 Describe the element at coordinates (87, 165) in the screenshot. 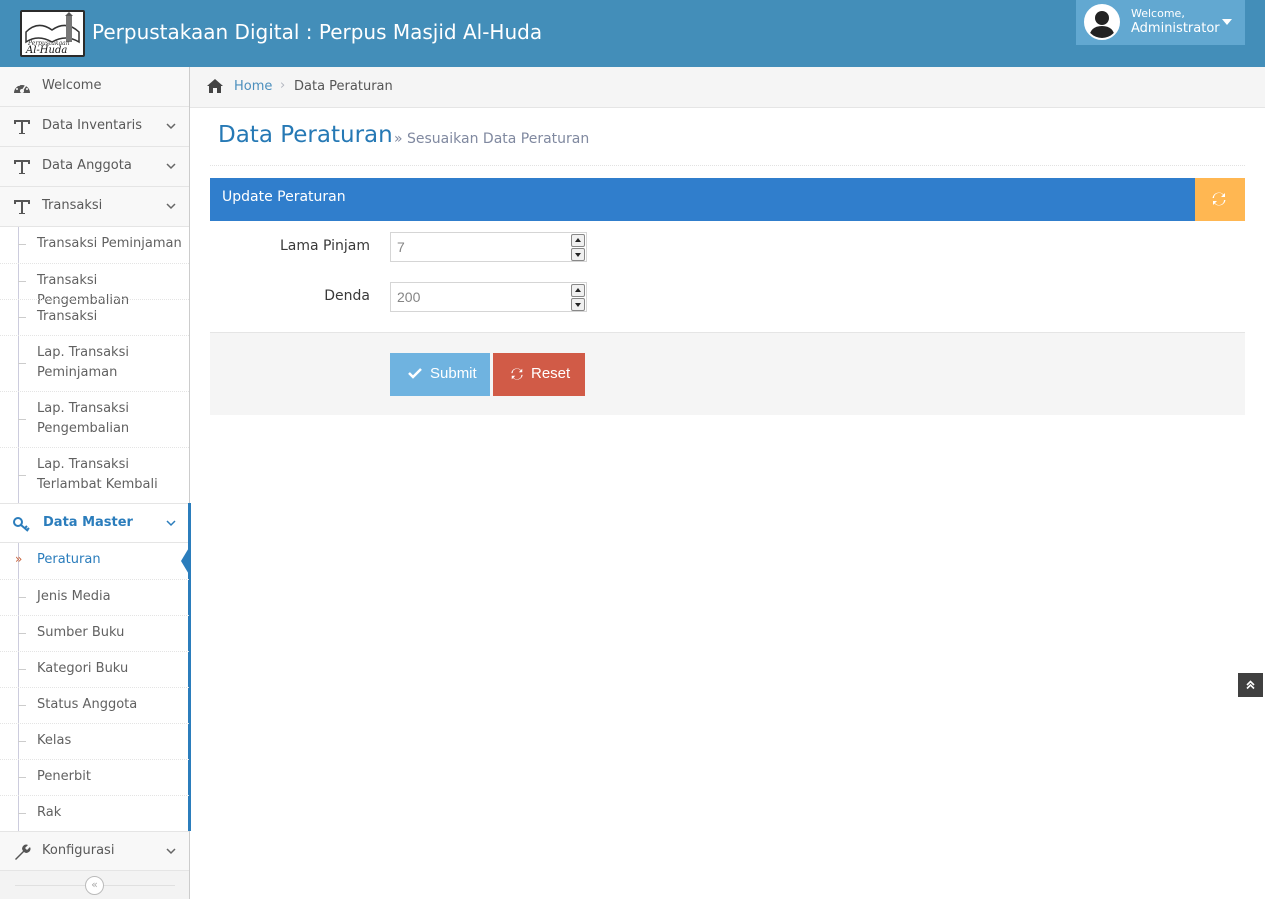

I see `sidebar-item-label: Data Anggota` at that location.